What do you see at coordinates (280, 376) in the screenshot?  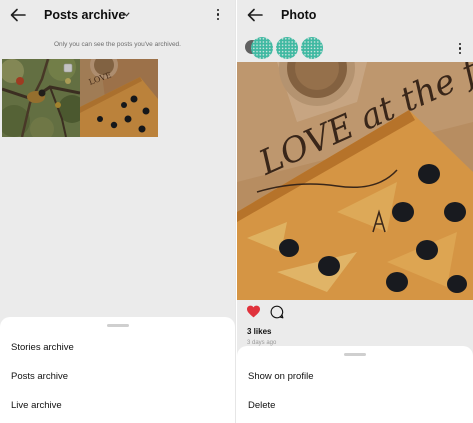 I see `show-on-profile-button: Show on profile` at bounding box center [280, 376].